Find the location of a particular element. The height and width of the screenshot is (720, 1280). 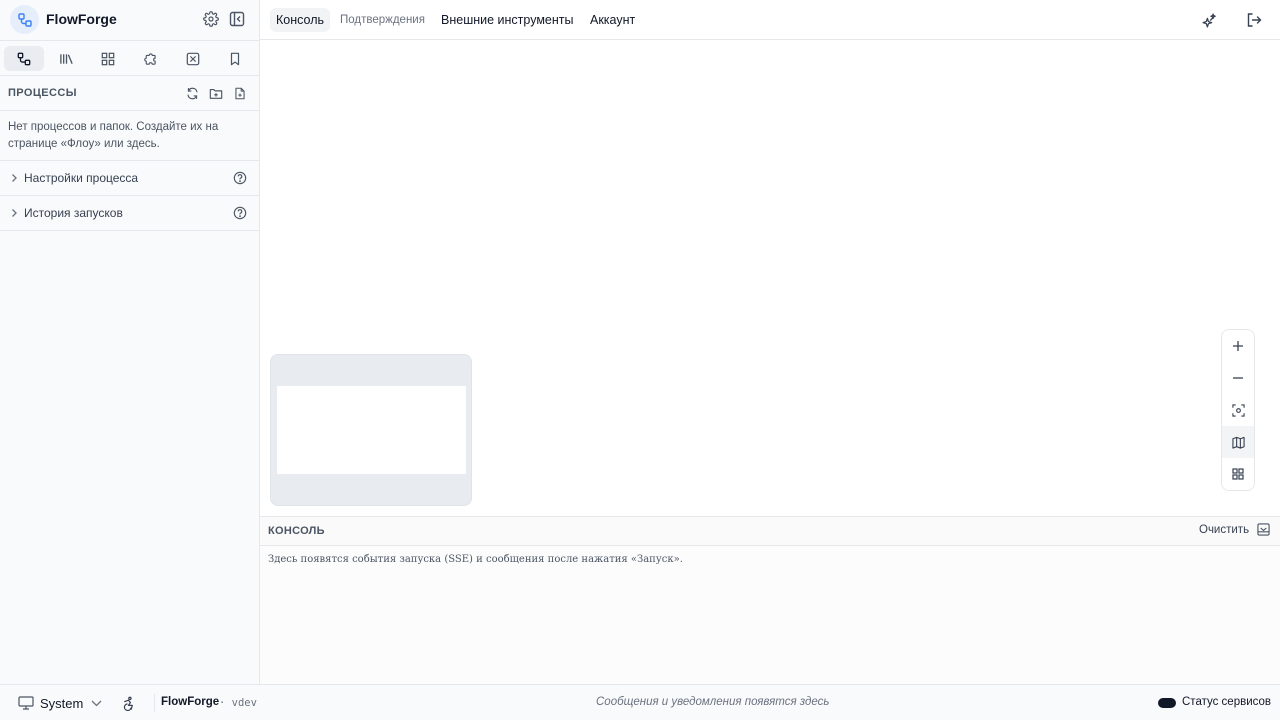

divider is located at coordinates (154, 703).